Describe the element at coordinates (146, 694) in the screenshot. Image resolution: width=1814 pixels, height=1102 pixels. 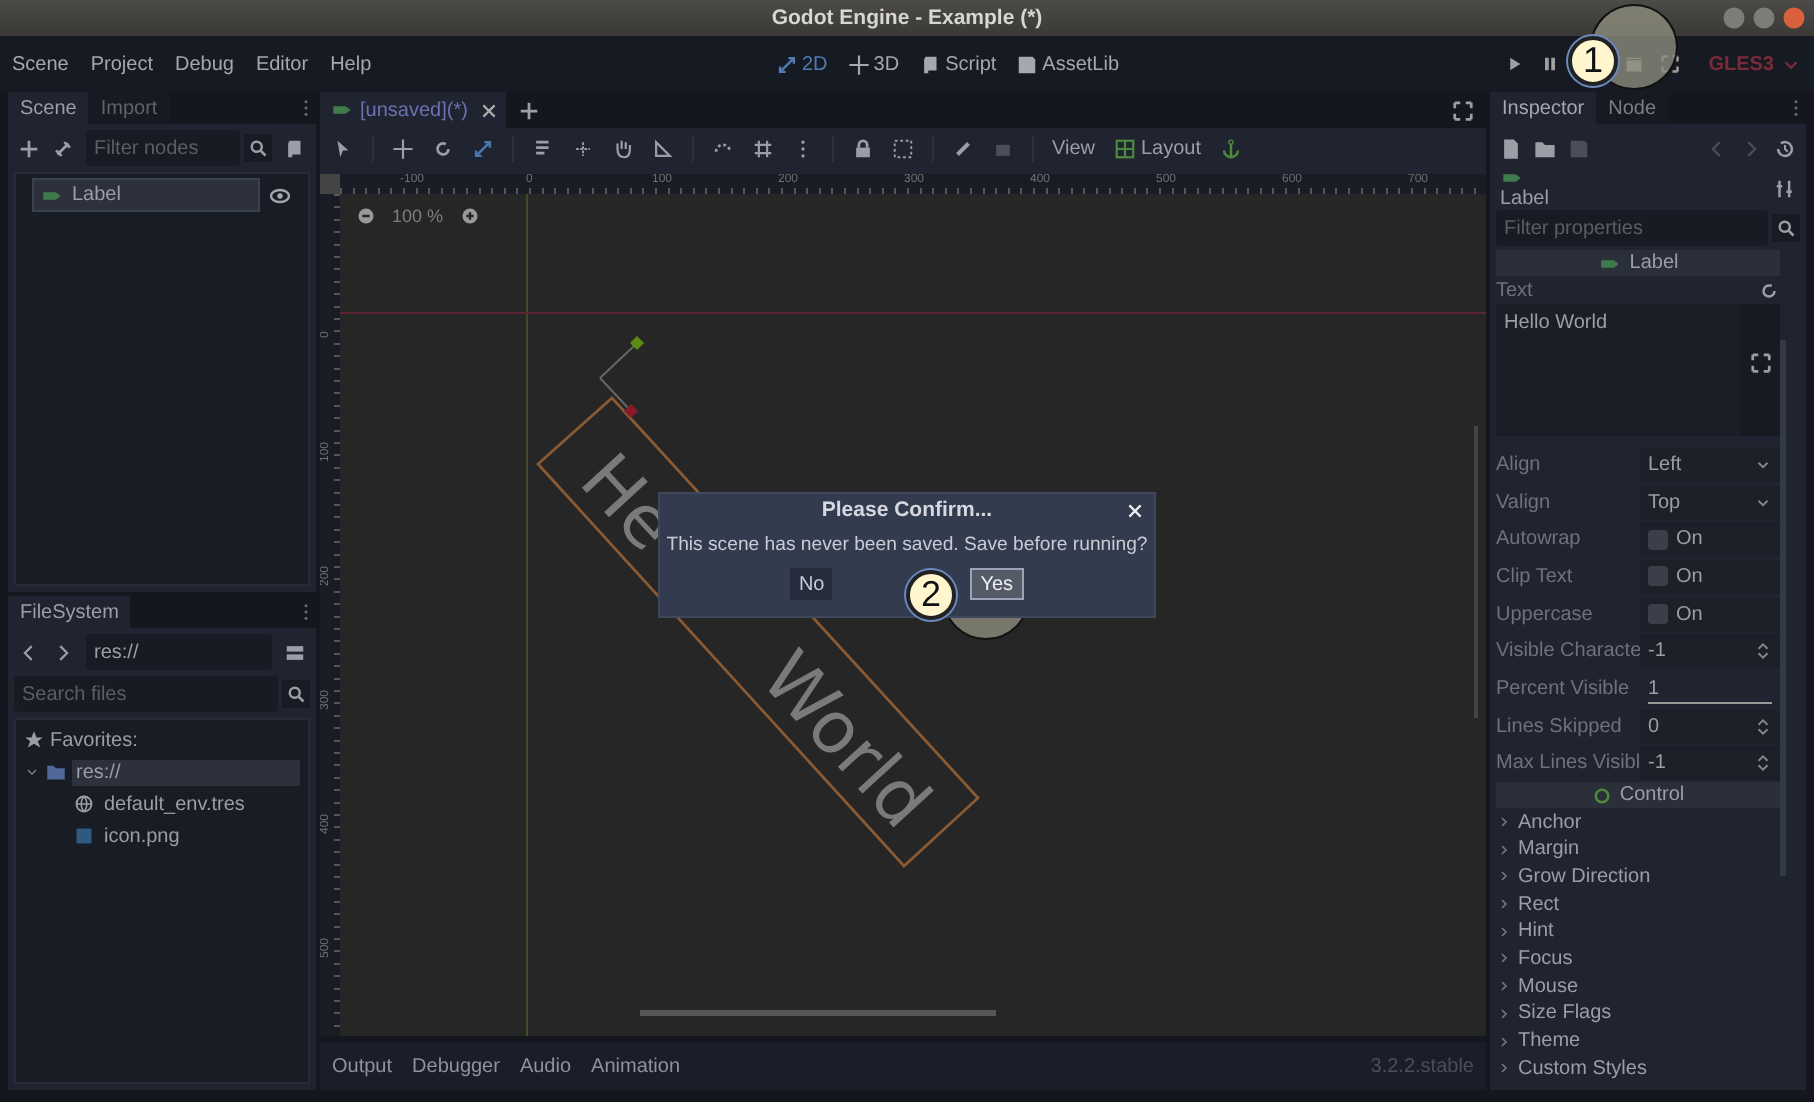
I see `search-field: Search files` at that location.